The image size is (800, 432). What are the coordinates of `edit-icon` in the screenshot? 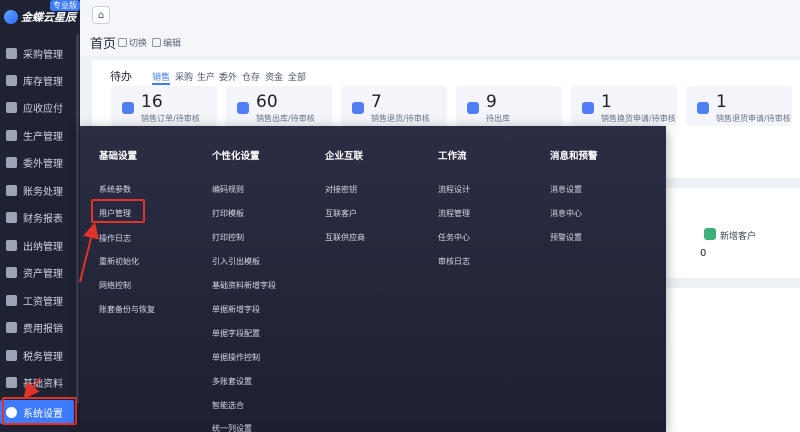 It's located at (156, 42).